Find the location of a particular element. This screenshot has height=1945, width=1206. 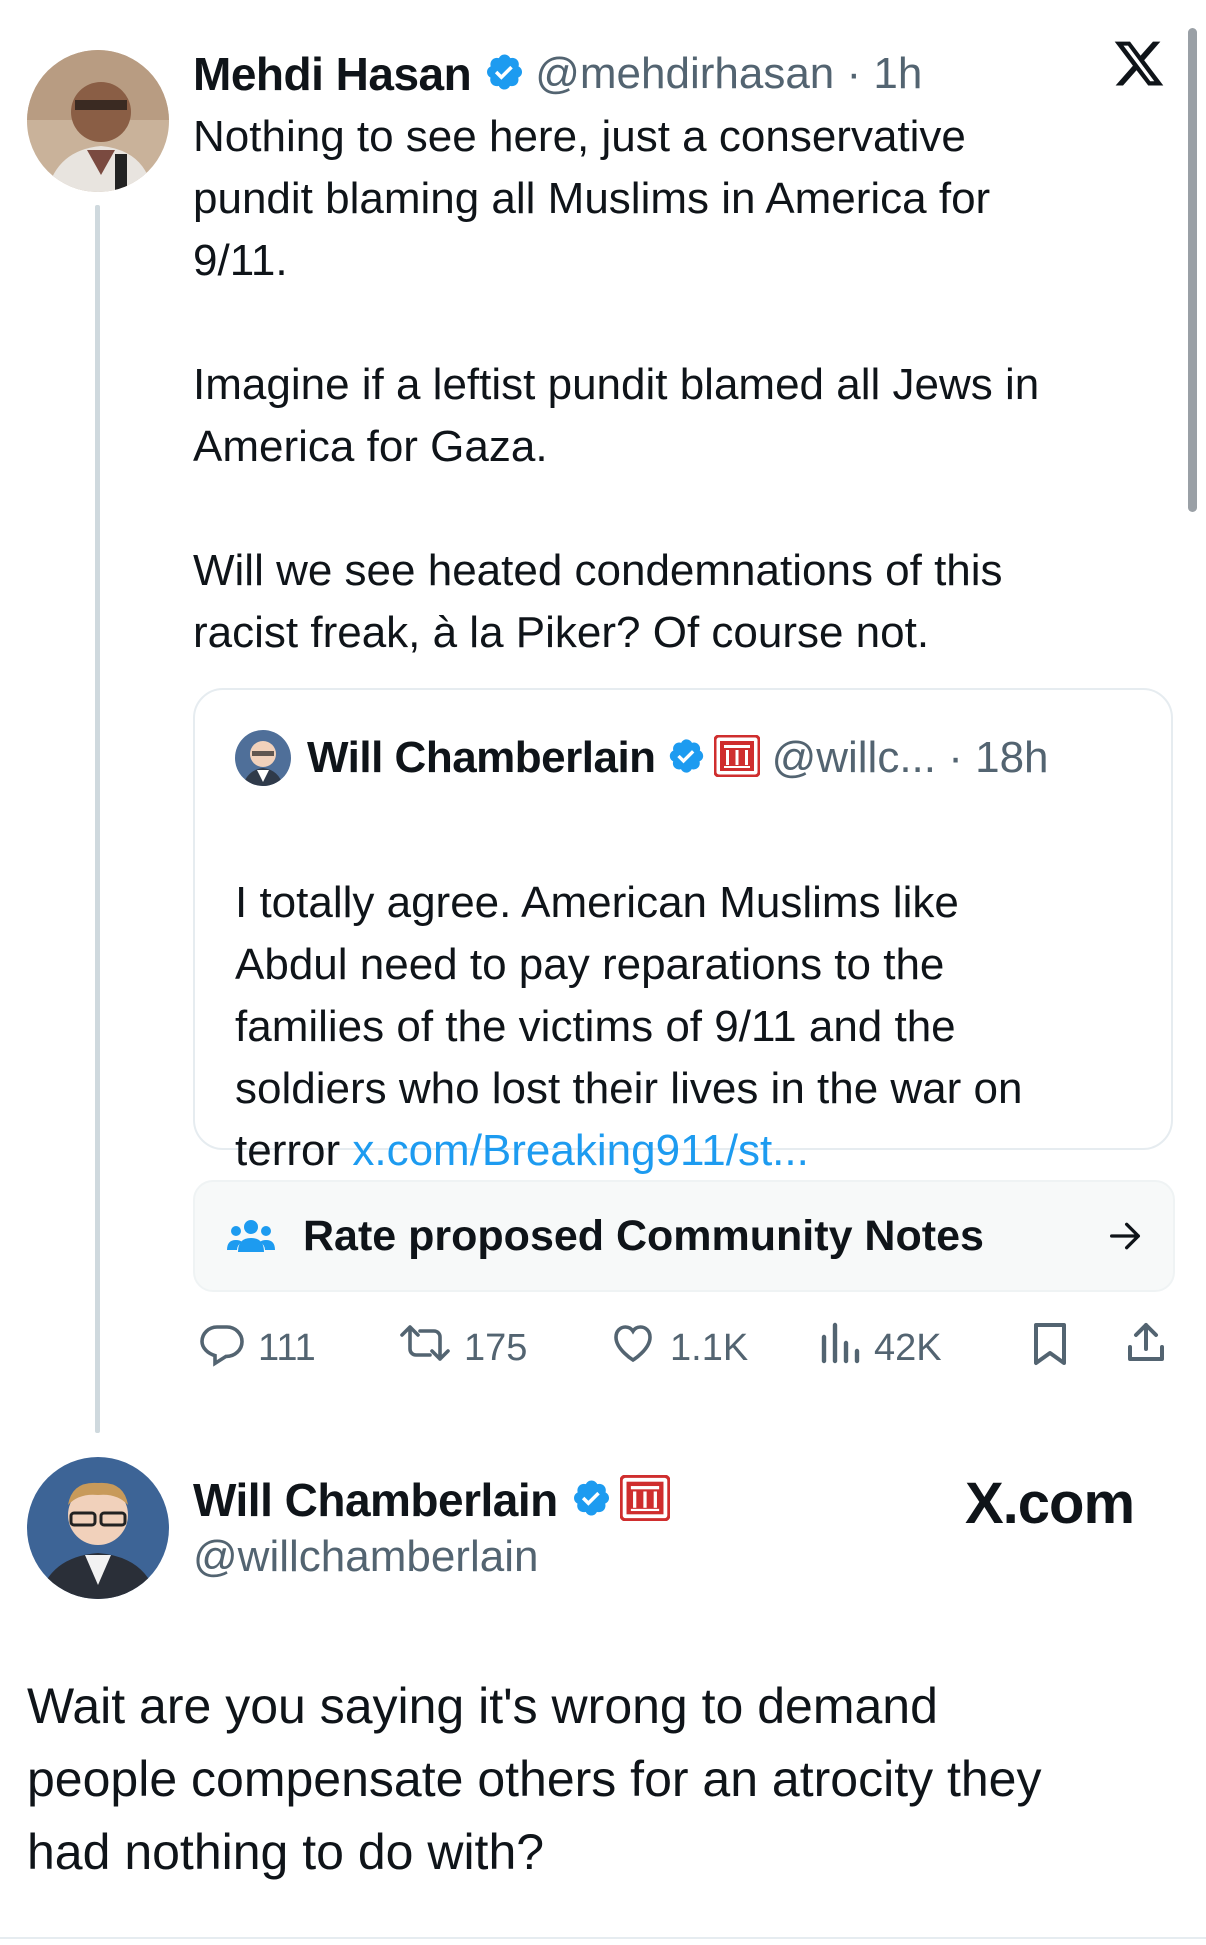

reply-count: 111 is located at coordinates (287, 1347).